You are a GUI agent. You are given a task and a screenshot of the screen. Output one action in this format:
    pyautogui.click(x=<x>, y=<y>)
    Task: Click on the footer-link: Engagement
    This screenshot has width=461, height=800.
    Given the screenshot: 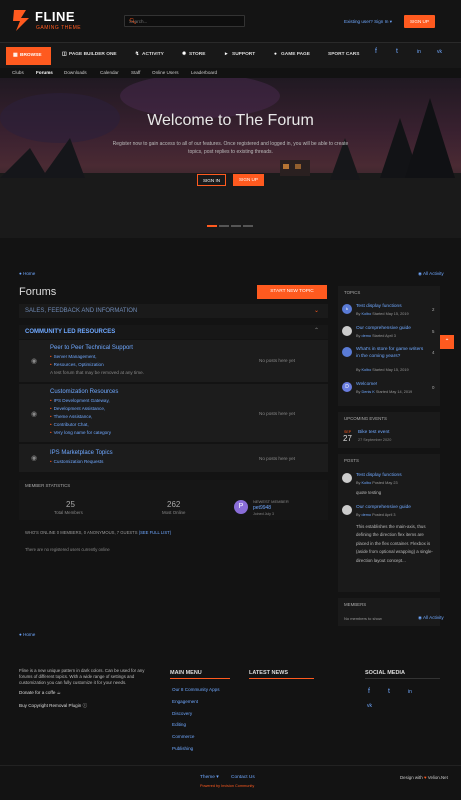 What is the action you would take?
    pyautogui.click(x=185, y=701)
    